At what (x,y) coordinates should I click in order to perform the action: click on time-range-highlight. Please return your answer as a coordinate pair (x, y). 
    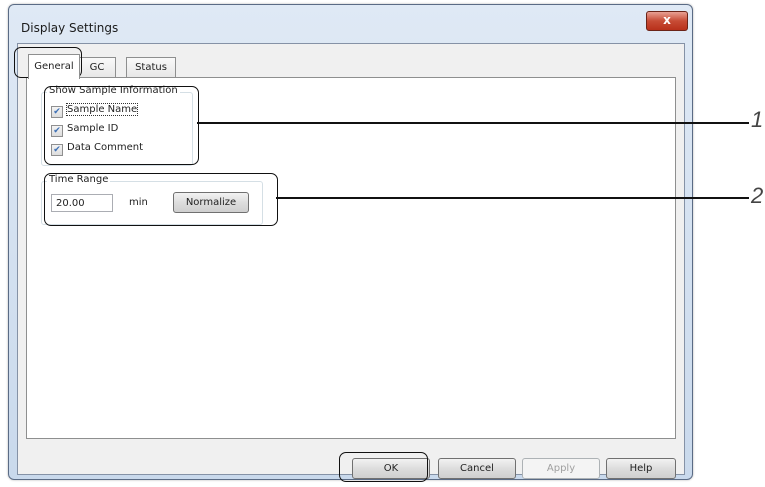
    Looking at the image, I should click on (161, 199).